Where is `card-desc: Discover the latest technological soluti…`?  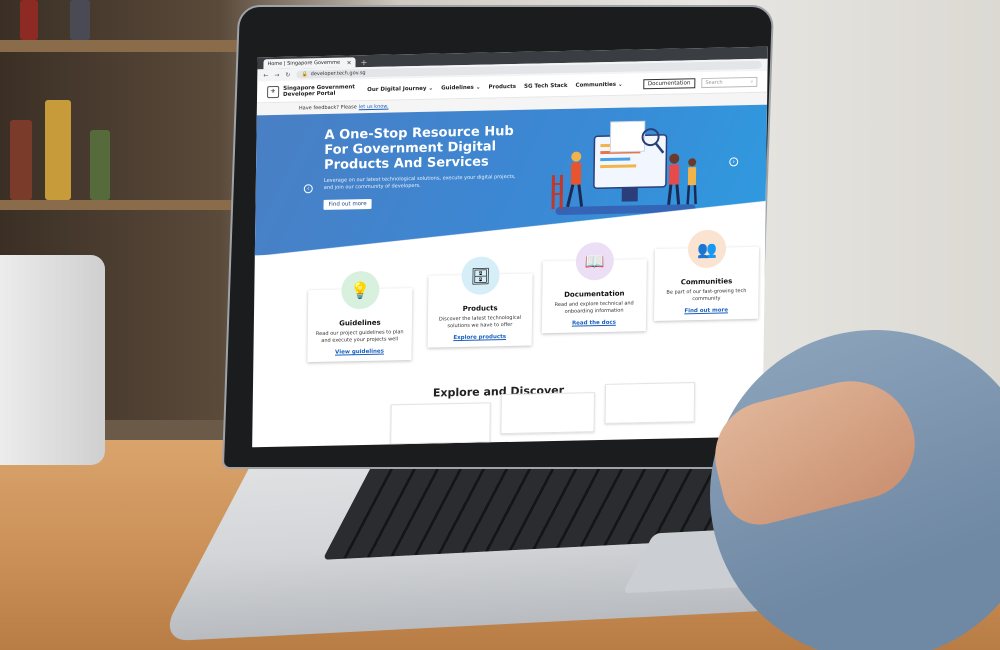
card-desc: Discover the latest technological soluti… is located at coordinates (480, 321).